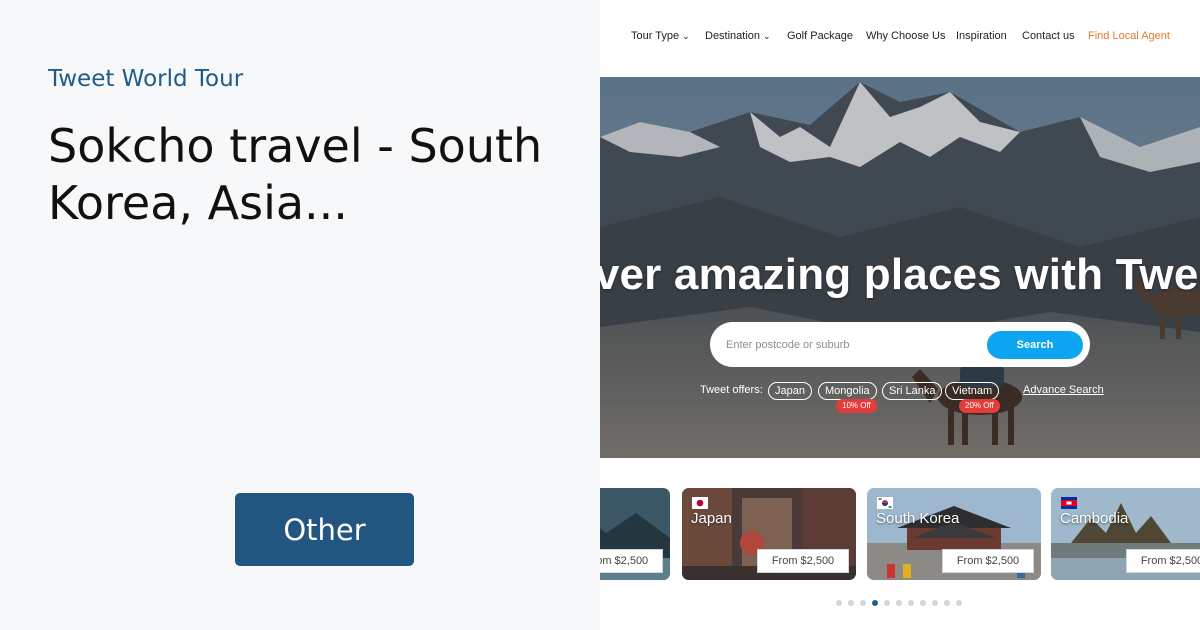 The image size is (1200, 630). I want to click on cambodia-flag-icon, so click(1069, 503).